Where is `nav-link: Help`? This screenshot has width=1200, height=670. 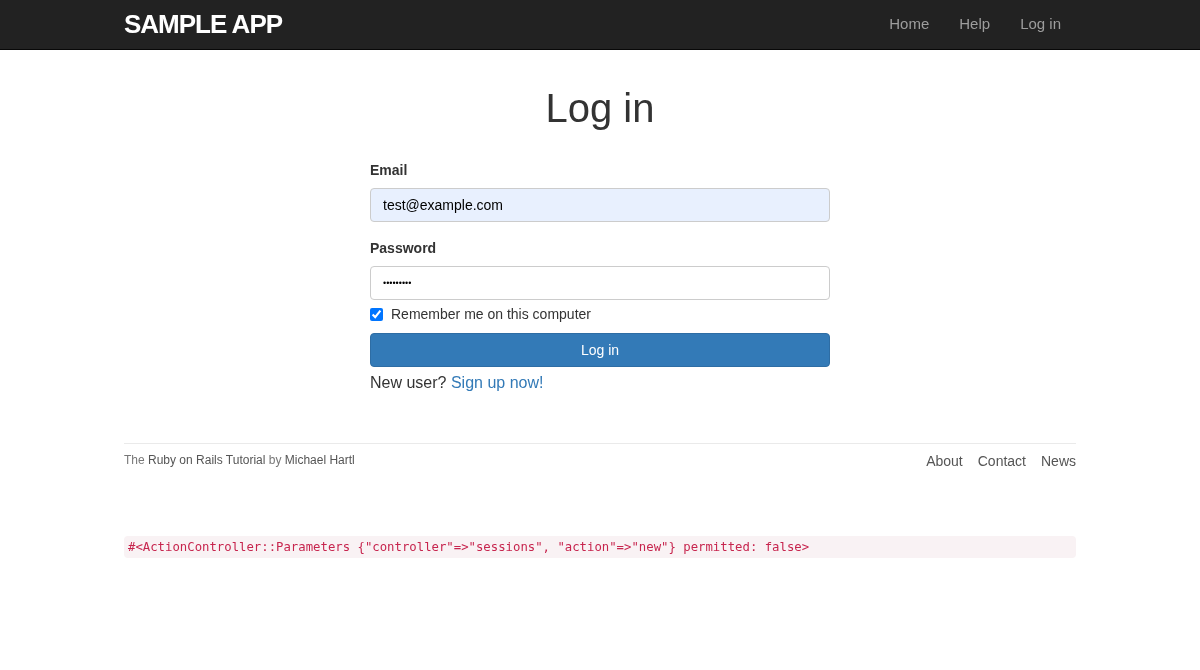 nav-link: Help is located at coordinates (975, 24).